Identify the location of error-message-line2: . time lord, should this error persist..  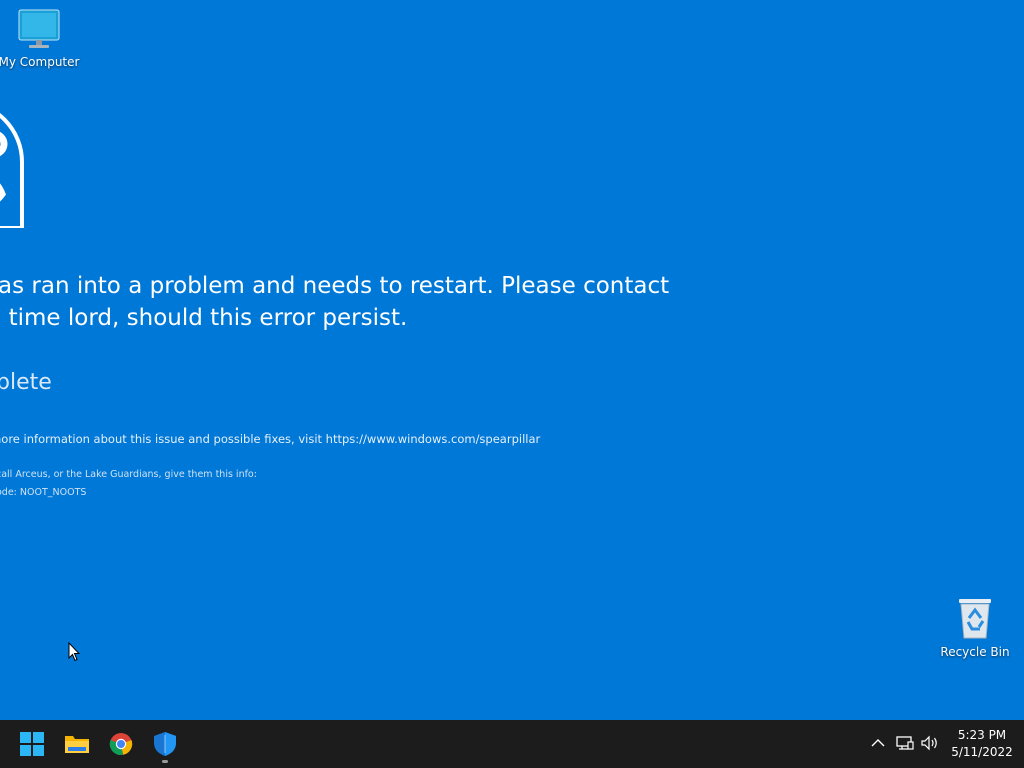
(204, 318).